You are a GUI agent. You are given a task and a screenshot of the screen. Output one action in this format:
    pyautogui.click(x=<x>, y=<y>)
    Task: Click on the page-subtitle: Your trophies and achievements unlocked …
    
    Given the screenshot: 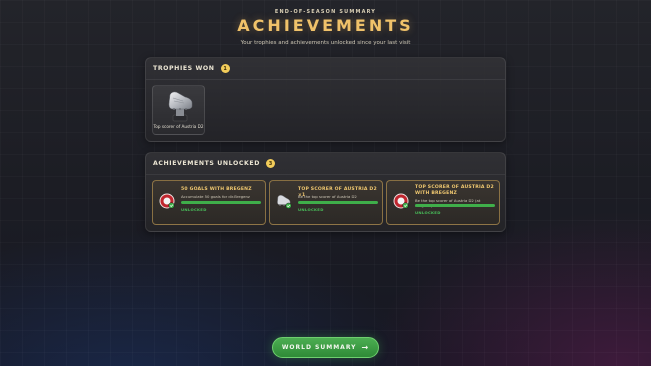 What is the action you would take?
    pyautogui.click(x=325, y=43)
    